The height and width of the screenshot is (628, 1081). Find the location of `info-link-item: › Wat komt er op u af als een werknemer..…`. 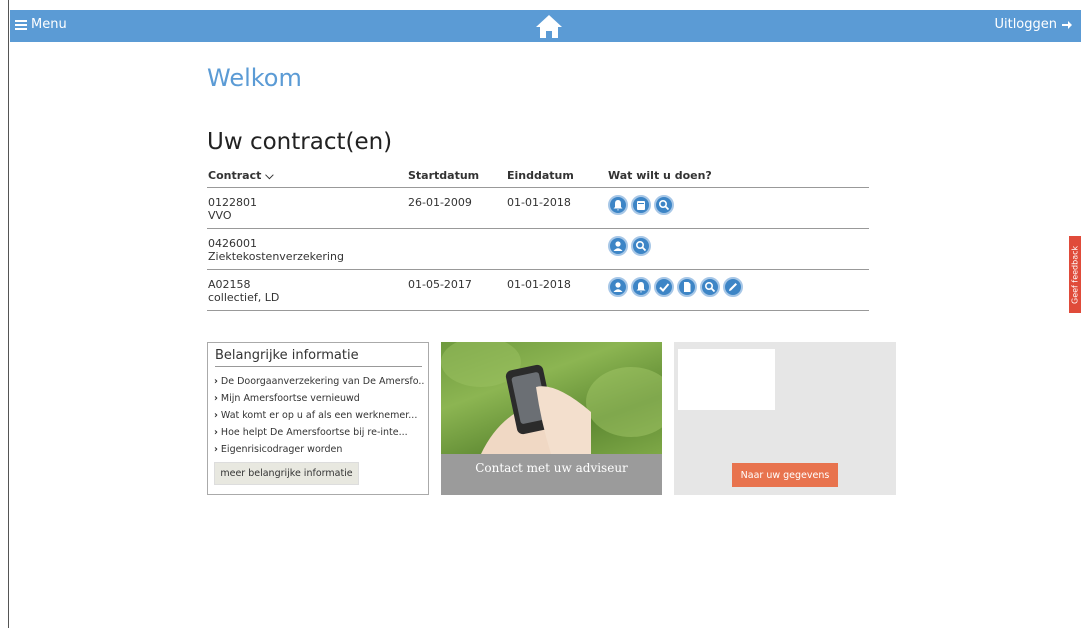

info-link-item: › Wat komt er op u af als een werknemer..… is located at coordinates (319, 418).